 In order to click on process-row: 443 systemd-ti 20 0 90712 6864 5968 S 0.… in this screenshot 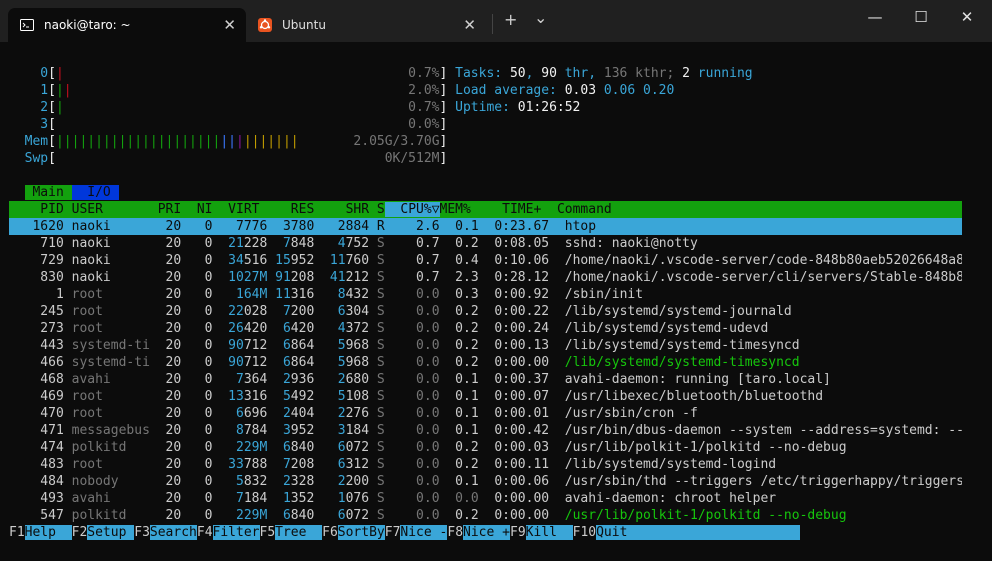, I will do `click(485, 345)`.